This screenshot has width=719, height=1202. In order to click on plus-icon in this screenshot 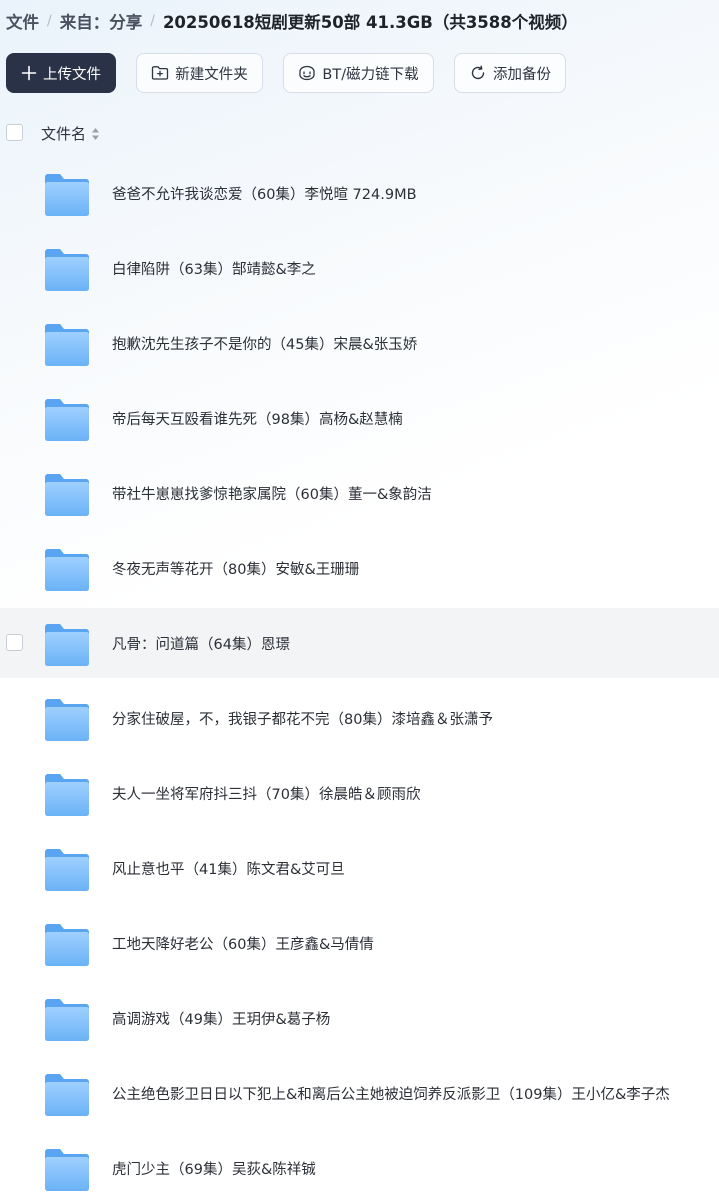, I will do `click(29, 73)`.